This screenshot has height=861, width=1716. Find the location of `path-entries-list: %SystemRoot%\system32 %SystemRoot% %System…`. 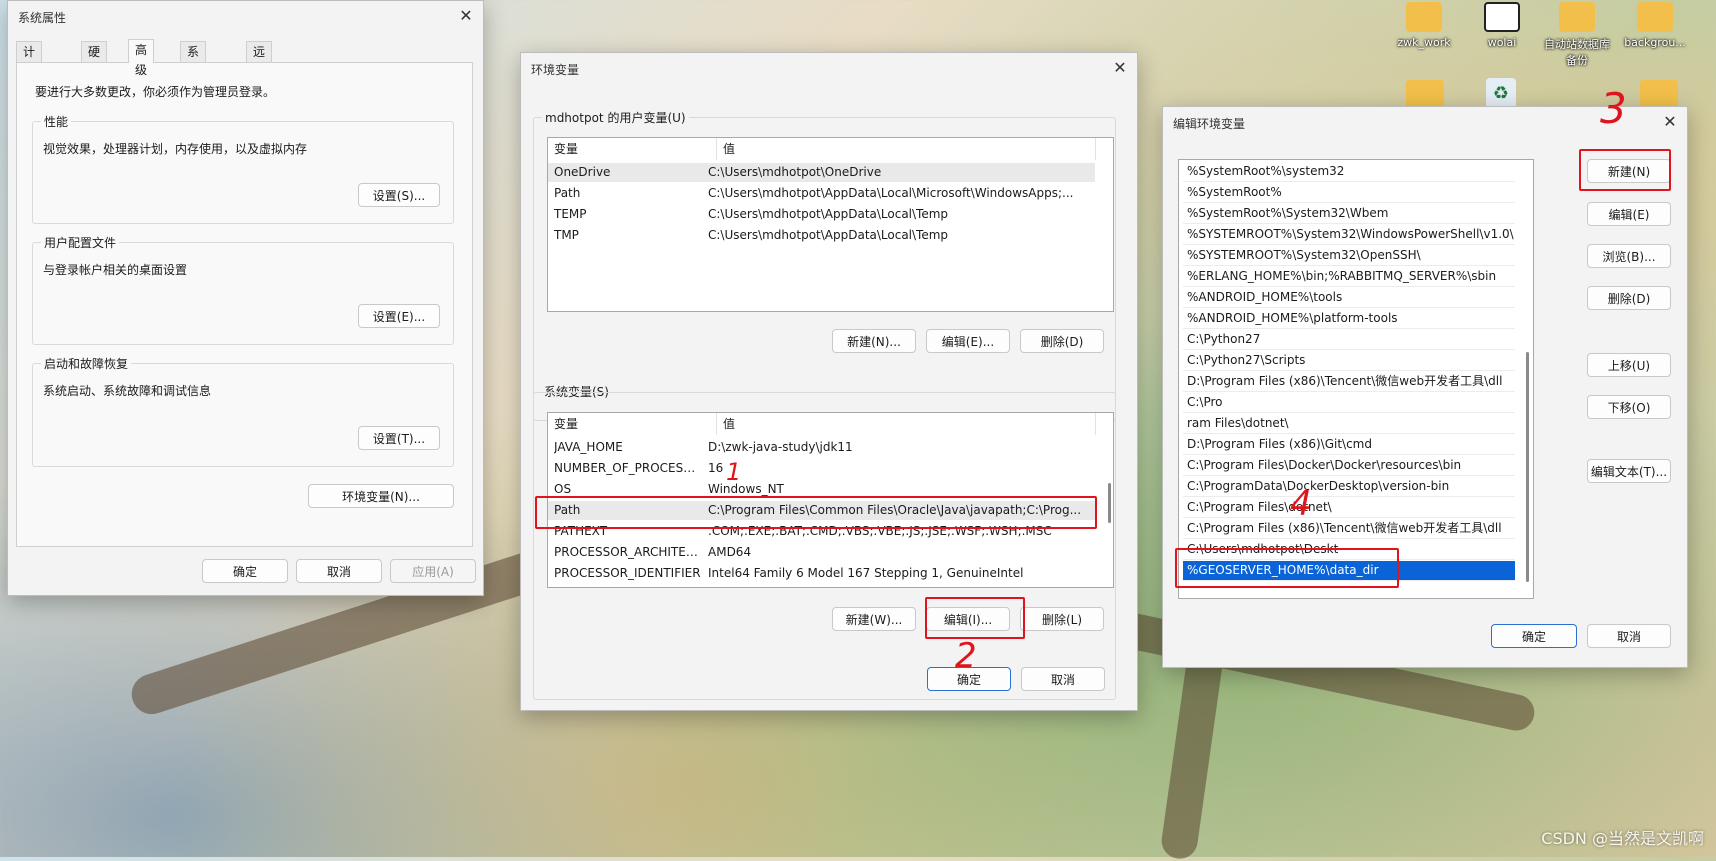

path-entries-list: %SystemRoot%\system32 %SystemRoot% %System… is located at coordinates (1356, 379).